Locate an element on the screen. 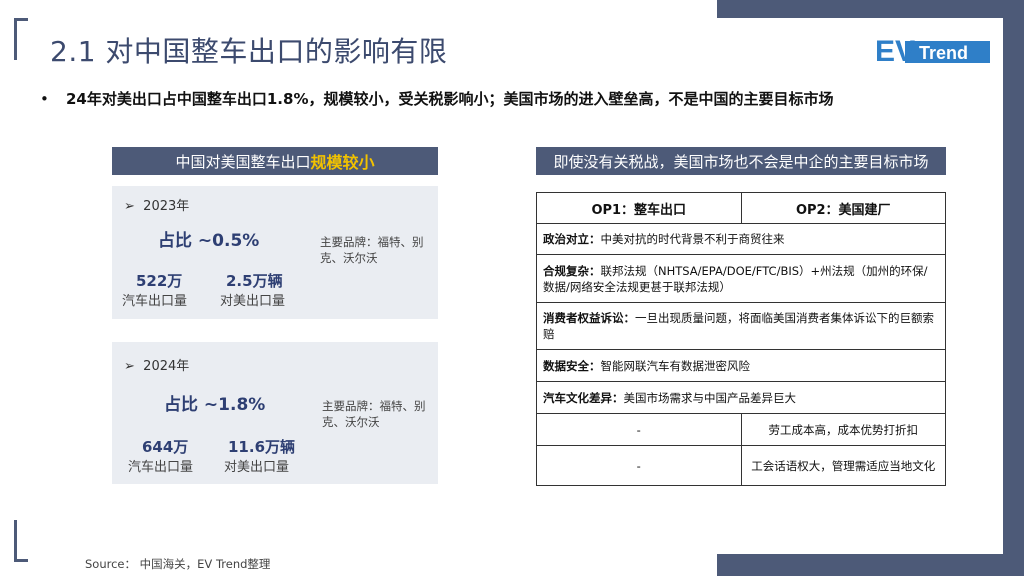 This screenshot has height=576, width=1024. left-panel-header: 中国对美国整车出口 规模较小 is located at coordinates (275, 161).